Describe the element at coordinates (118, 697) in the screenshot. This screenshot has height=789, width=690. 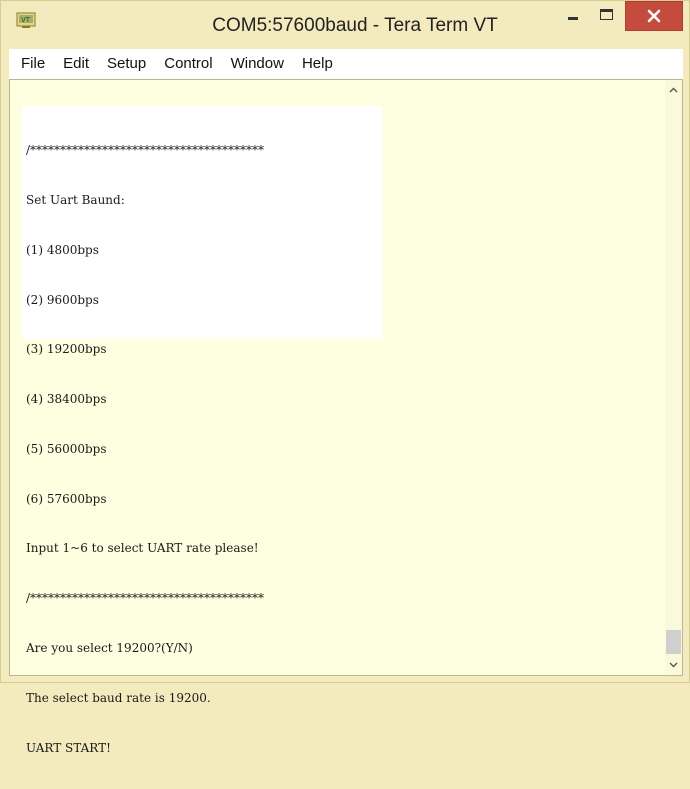
I see `terminal-line: The select baud rate is 19200.` at that location.